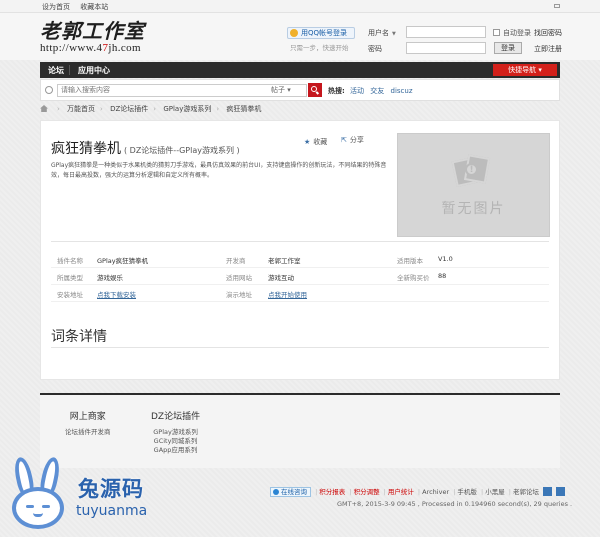 Image resolution: width=600 pixels, height=537 pixels. Describe the element at coordinates (526, 492) in the screenshot. I see `footer-link: 老郭论坛` at that location.